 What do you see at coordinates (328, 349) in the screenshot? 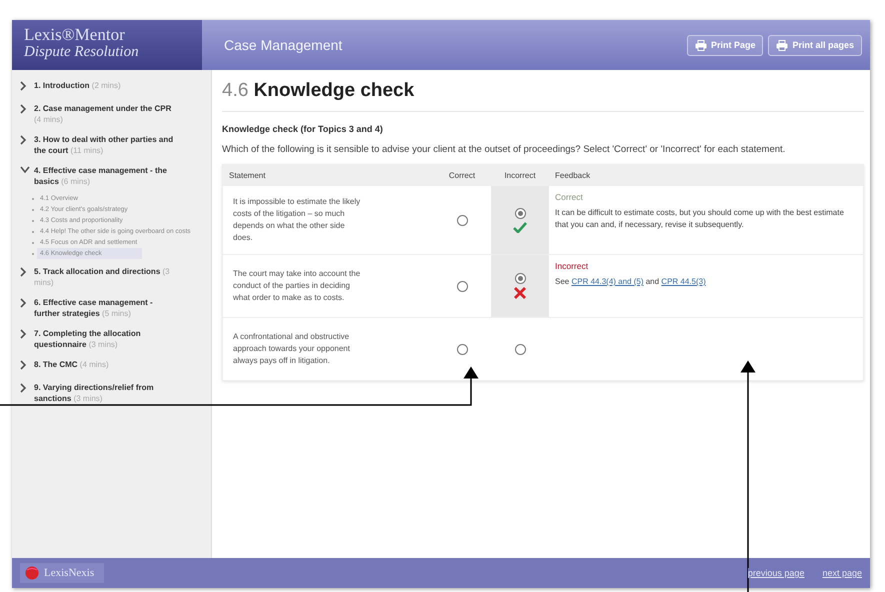
I see `statement-text: A confrontational and obstructive approach towards your opponent always pays off in litigation.` at bounding box center [328, 349].